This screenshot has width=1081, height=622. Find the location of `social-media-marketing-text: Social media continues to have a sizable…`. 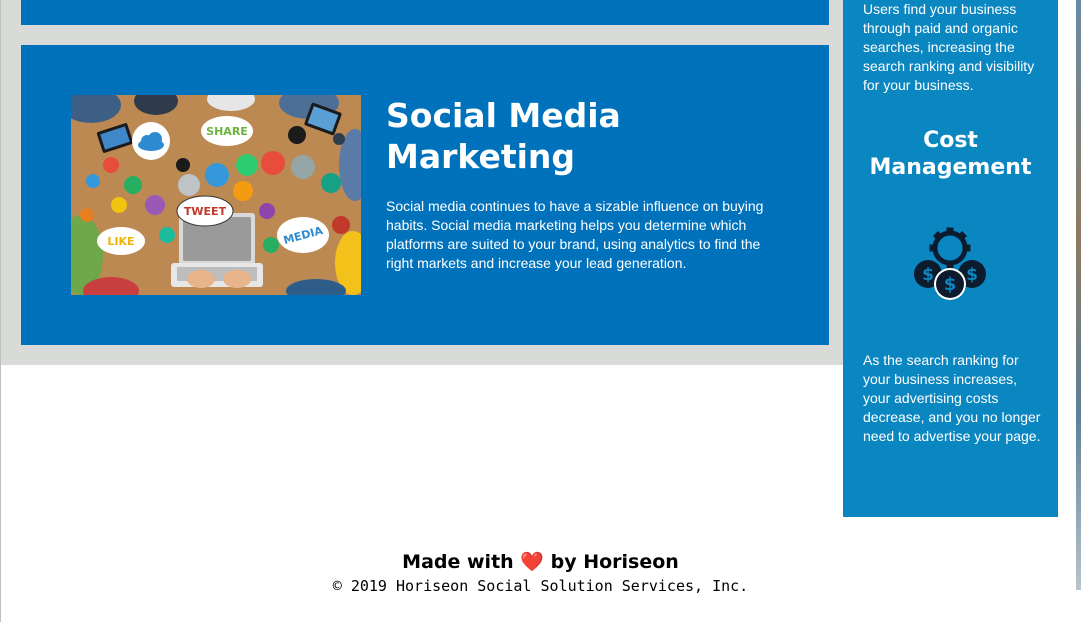

social-media-marketing-text: Social media continues to have a sizable… is located at coordinates (575, 234).